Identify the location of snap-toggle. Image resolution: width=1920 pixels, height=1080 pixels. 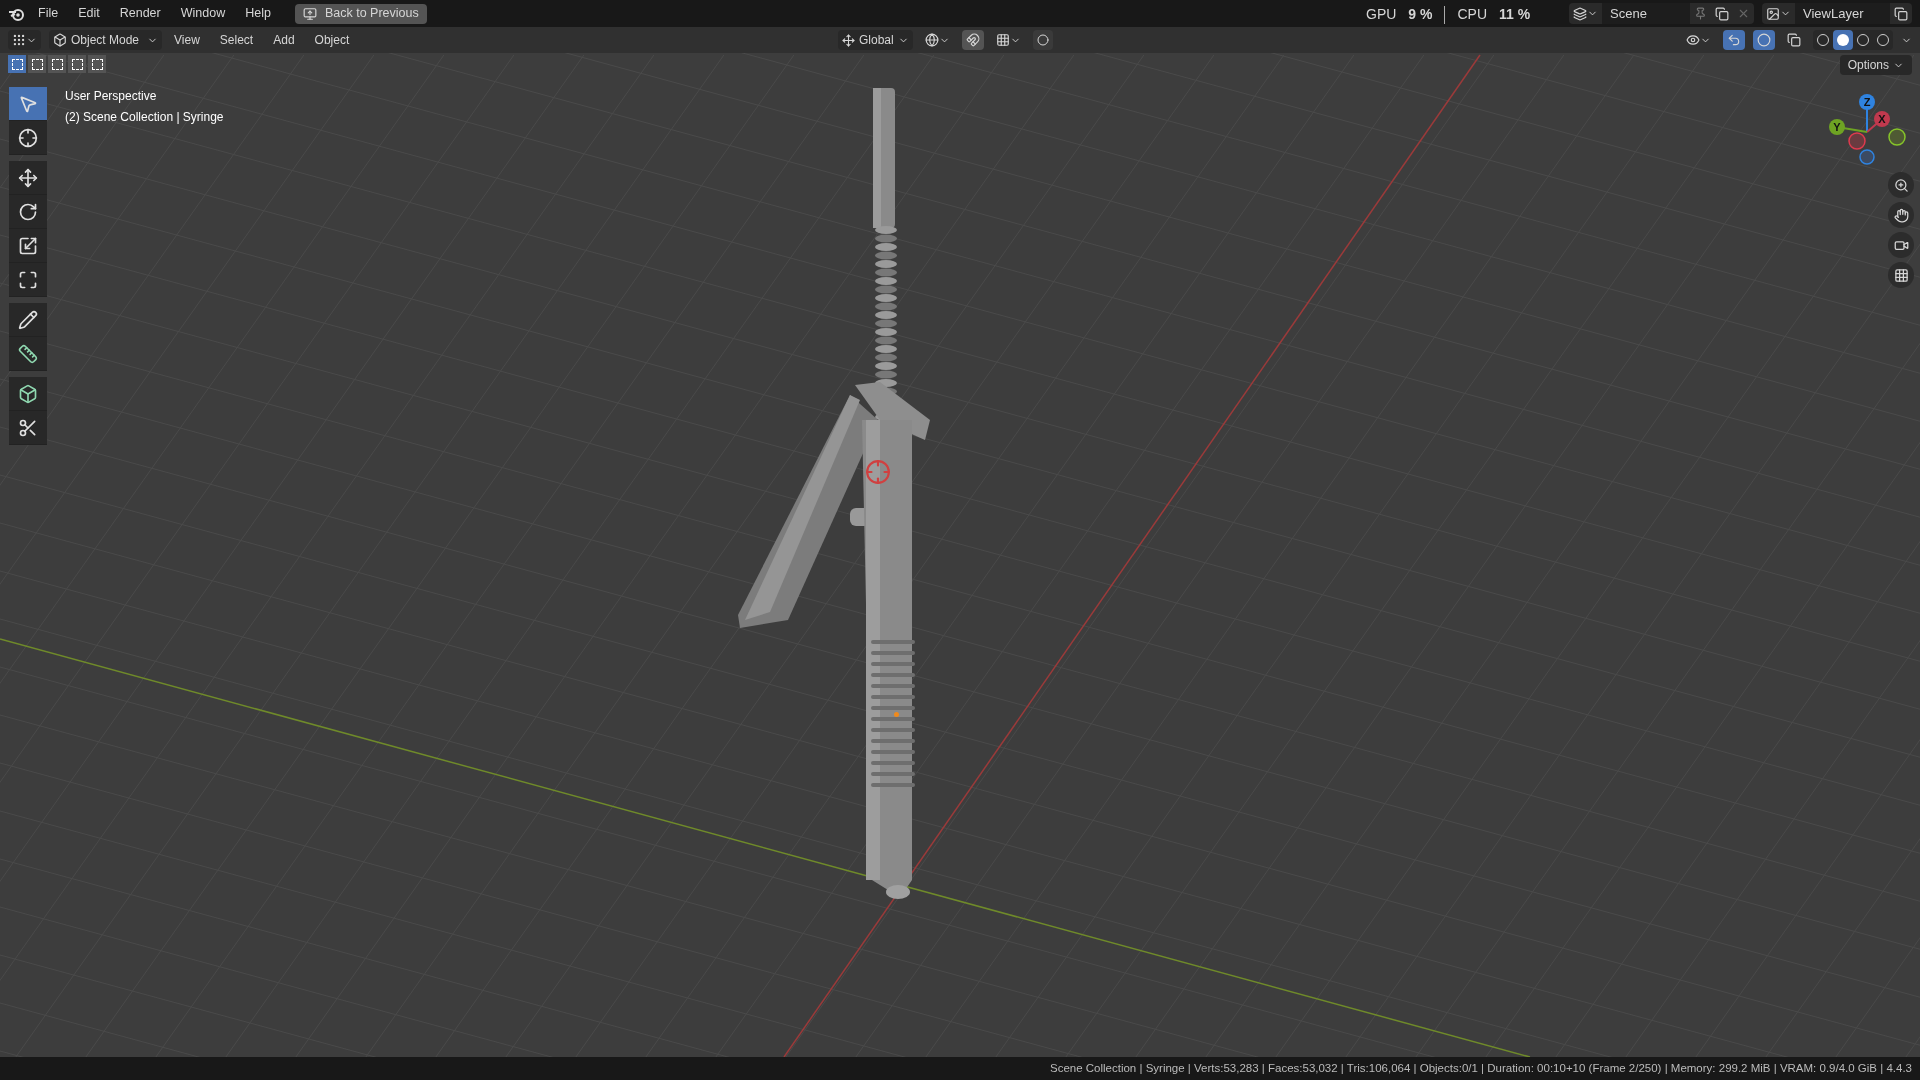
(972, 40).